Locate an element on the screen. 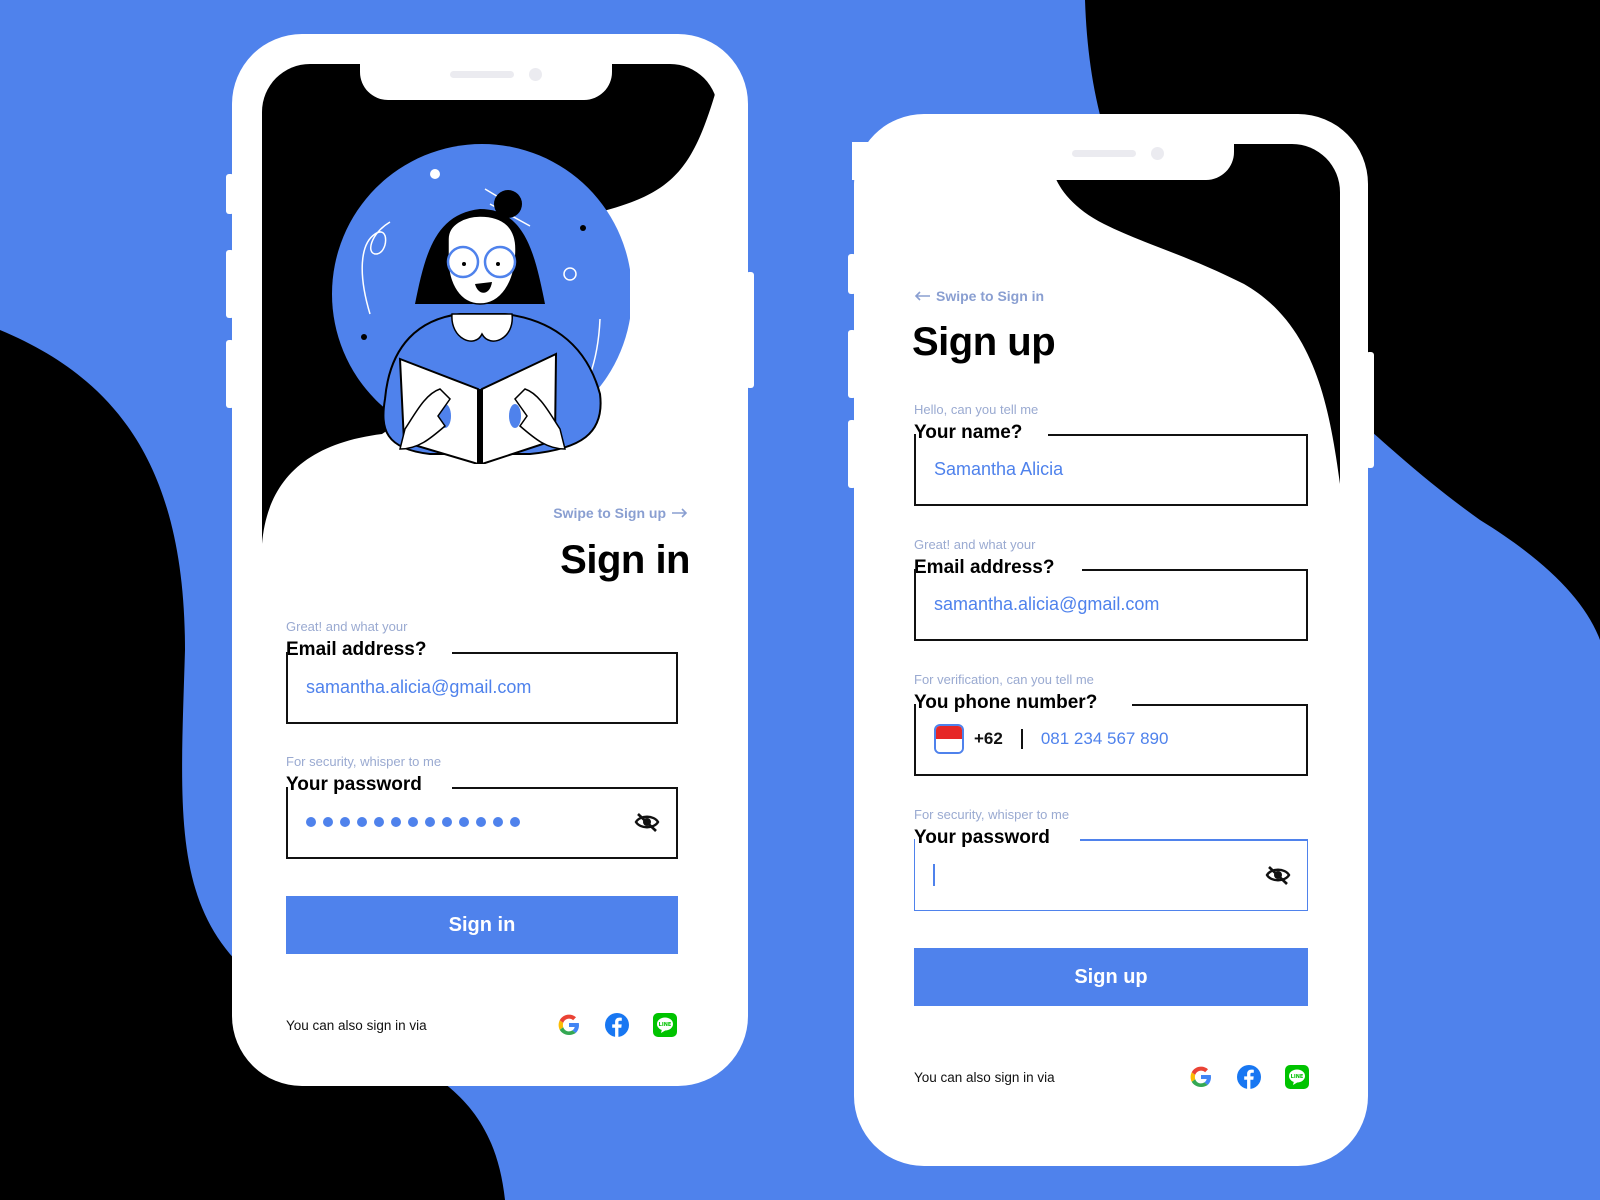  signin-title: Sign in is located at coordinates (625, 560).